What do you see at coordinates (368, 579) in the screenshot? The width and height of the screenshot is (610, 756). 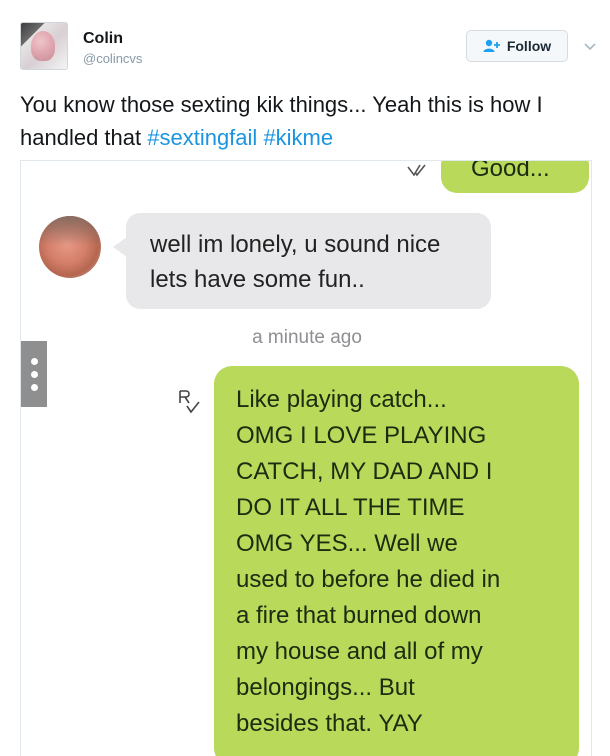 I see `message-line: used to before he died in` at bounding box center [368, 579].